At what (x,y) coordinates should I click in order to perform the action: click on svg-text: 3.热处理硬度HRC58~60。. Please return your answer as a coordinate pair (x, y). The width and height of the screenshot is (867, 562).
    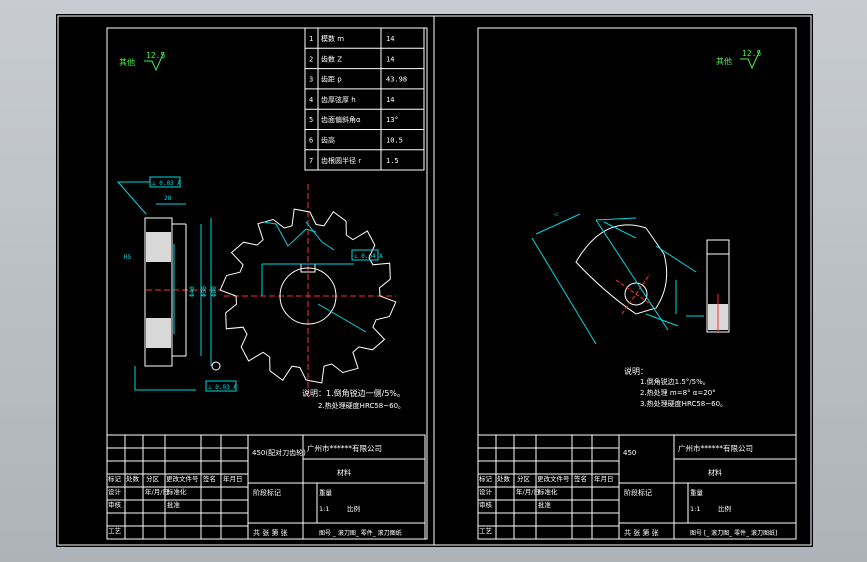
    Looking at the image, I should click on (683, 403).